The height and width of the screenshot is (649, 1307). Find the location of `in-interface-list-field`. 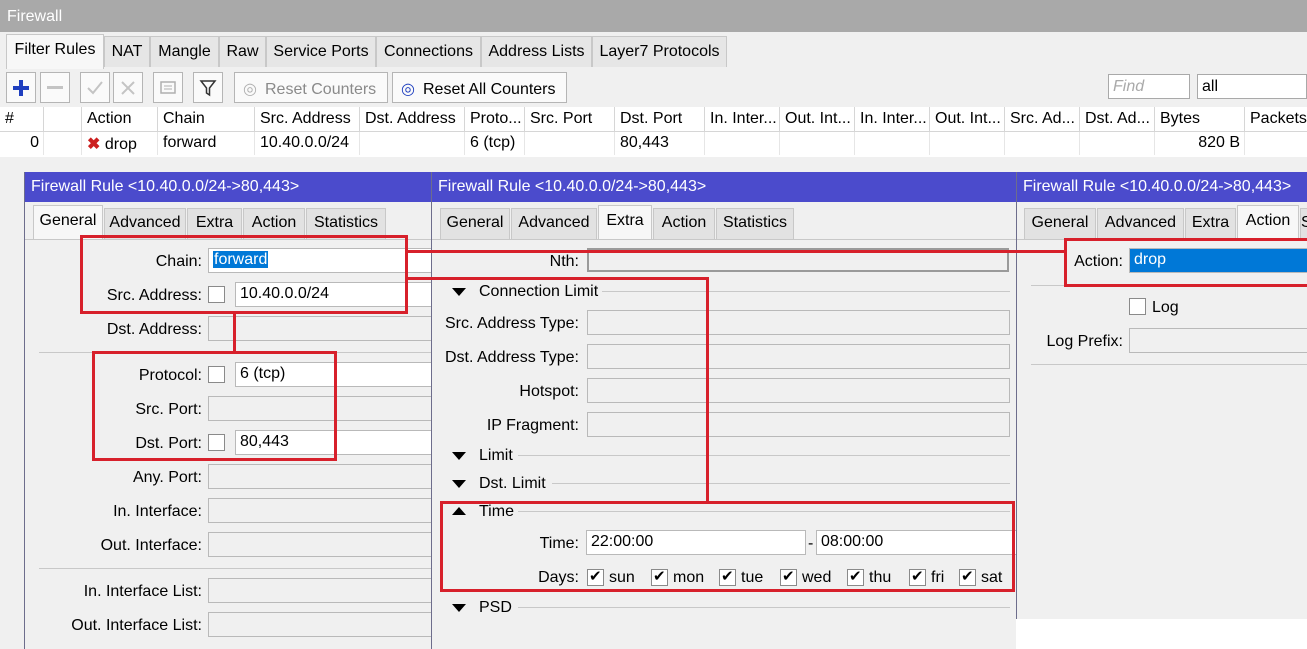

in-interface-list-field is located at coordinates (319, 590).